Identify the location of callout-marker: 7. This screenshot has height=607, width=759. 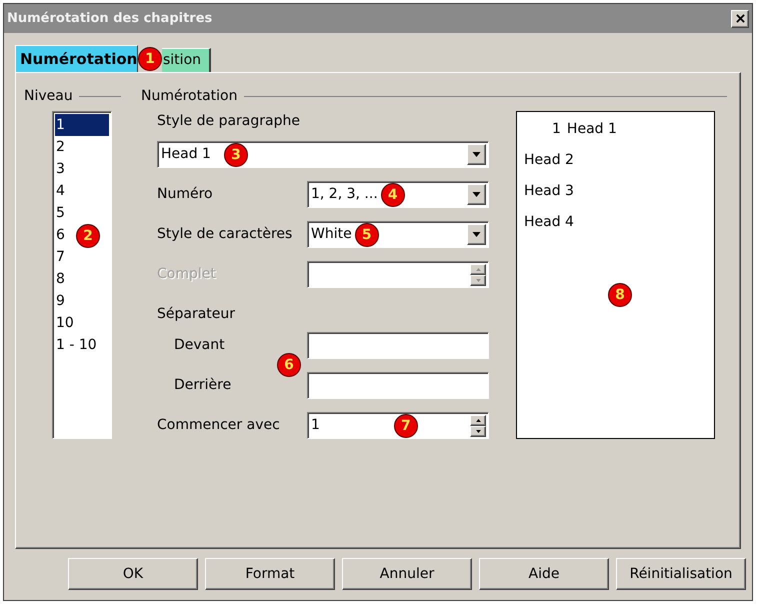
(406, 426).